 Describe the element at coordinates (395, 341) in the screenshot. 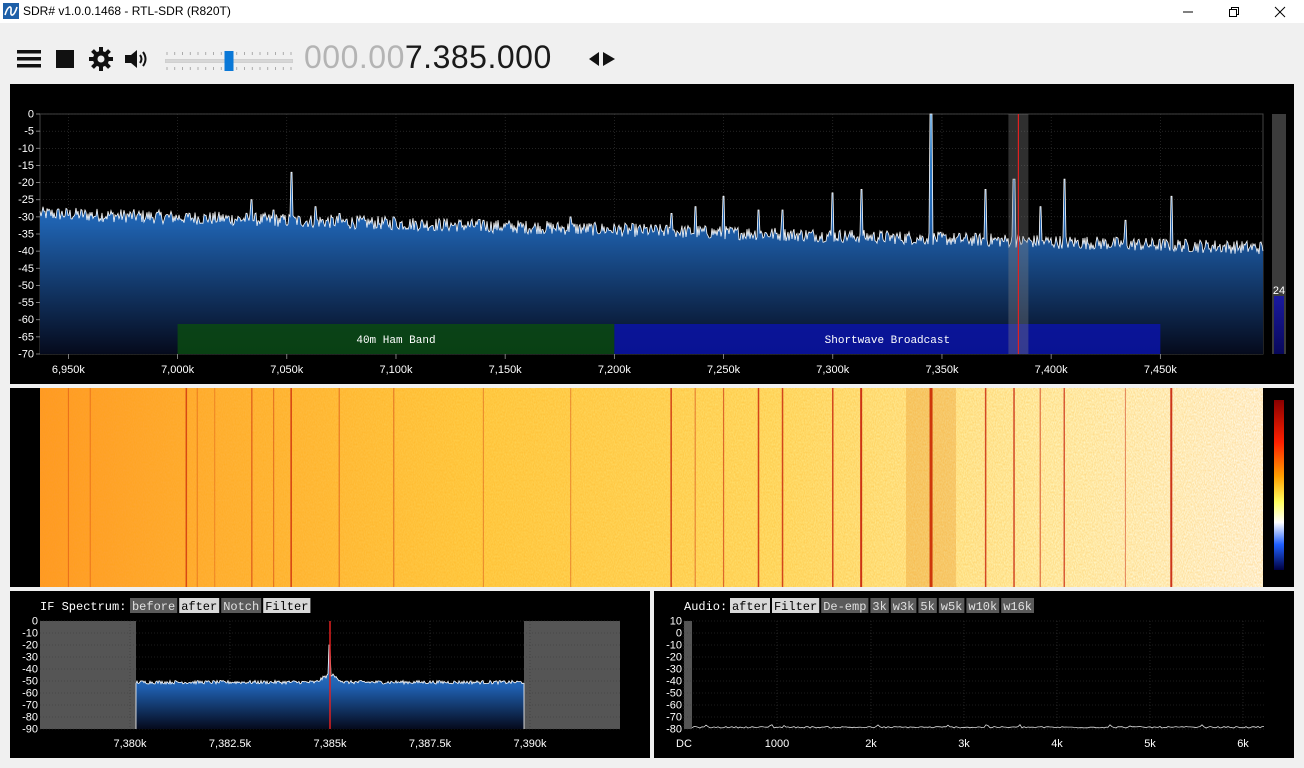

I see `band-label: 40m Ham Band` at that location.